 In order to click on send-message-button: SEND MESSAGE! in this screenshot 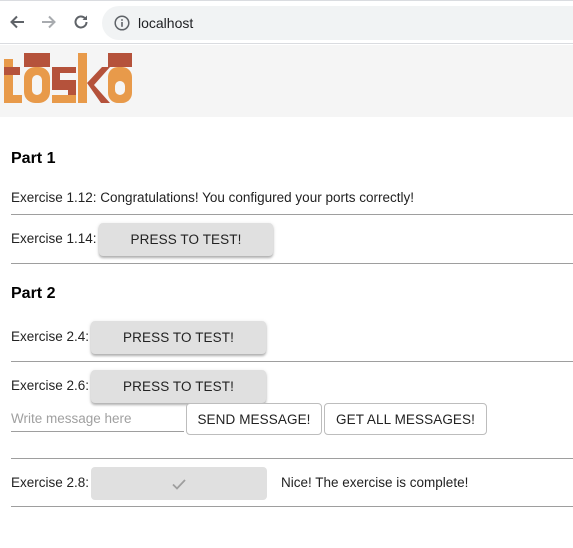, I will do `click(254, 419)`.